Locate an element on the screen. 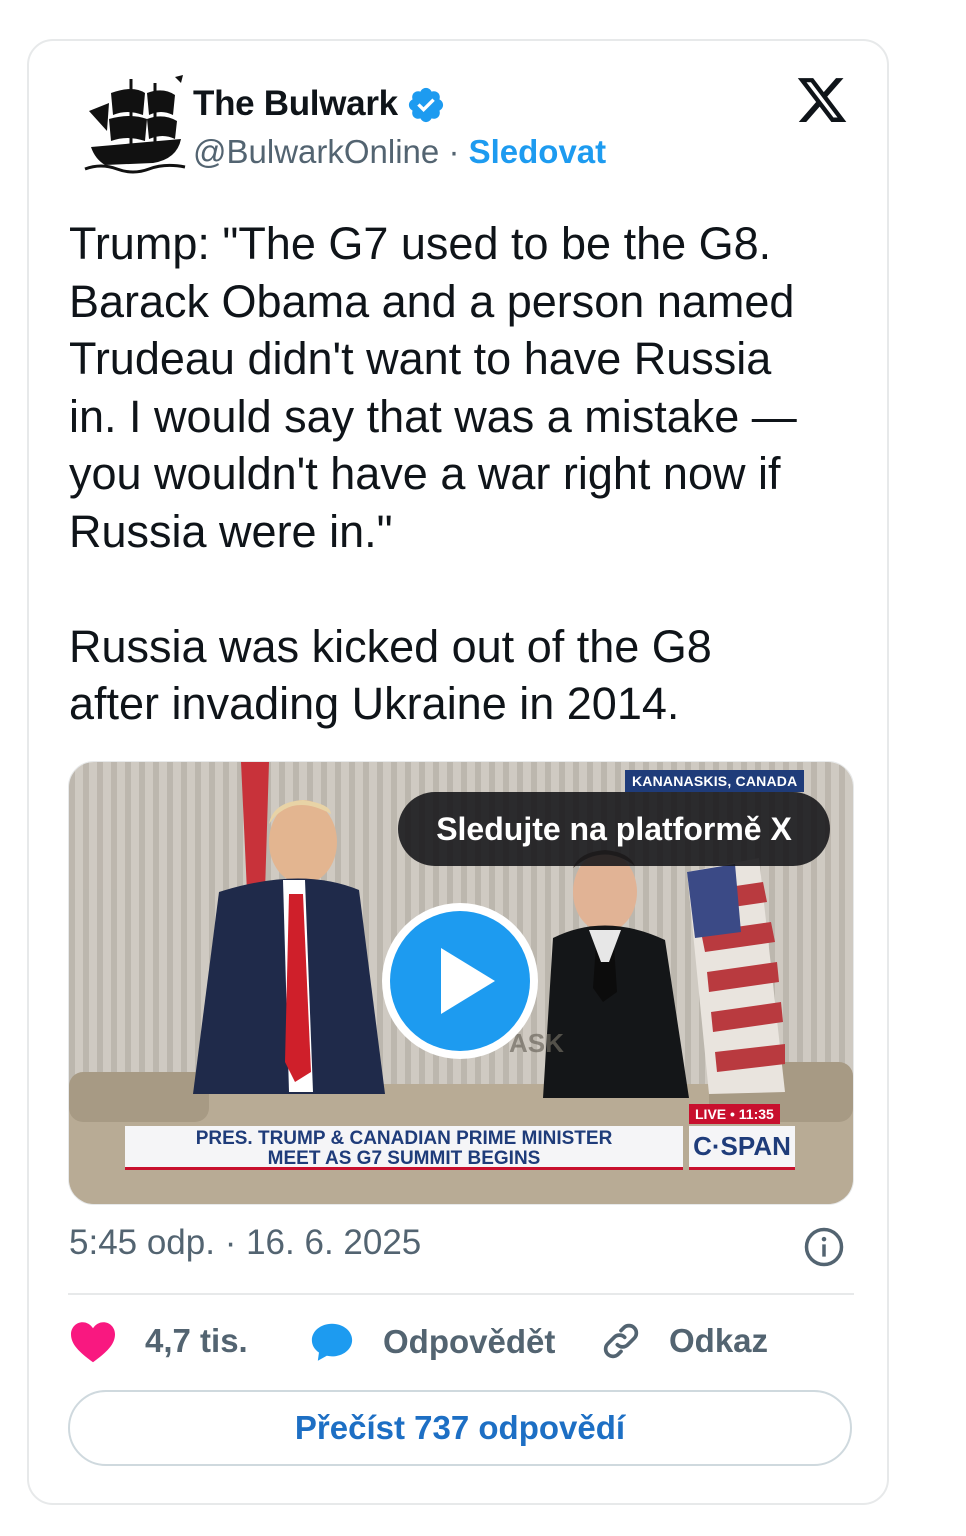 This screenshot has width=966, height=1536. reply-button: Odpovědět is located at coordinates (432, 1342).